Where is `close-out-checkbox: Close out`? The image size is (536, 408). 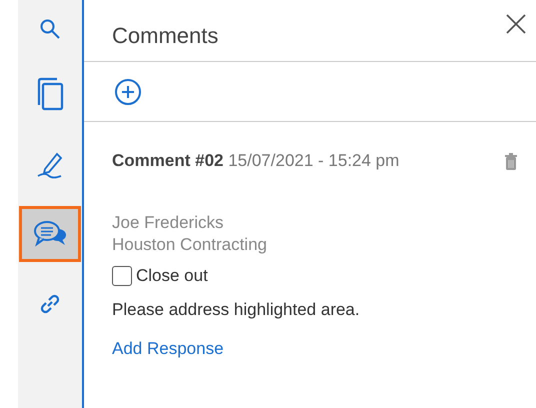 close-out-checkbox: Close out is located at coordinates (315, 276).